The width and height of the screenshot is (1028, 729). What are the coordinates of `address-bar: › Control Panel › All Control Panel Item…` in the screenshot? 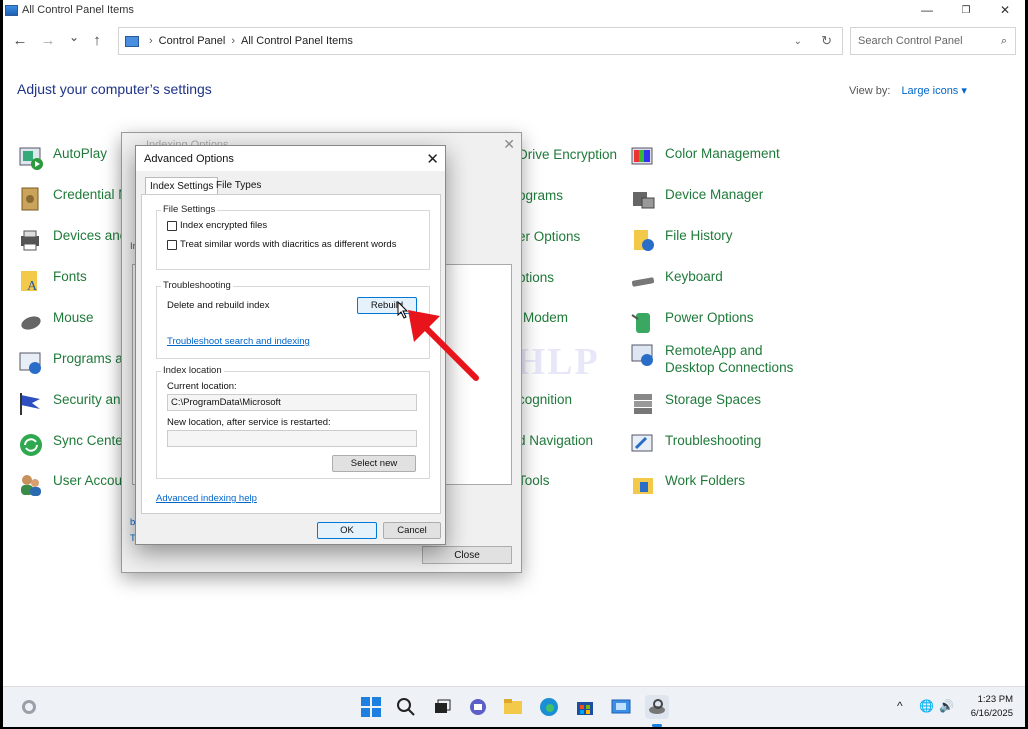 It's located at (480, 41).